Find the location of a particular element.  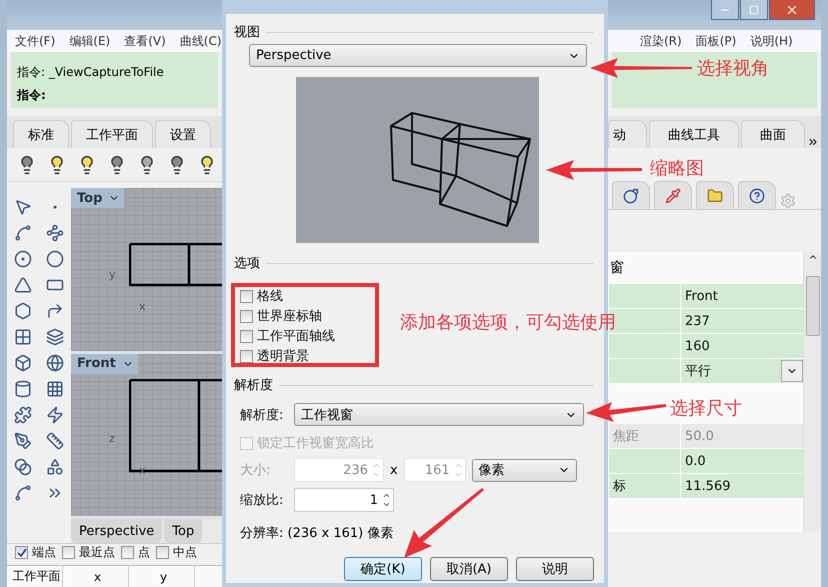

osnap-checkbox: 点 is located at coordinates (135, 552).